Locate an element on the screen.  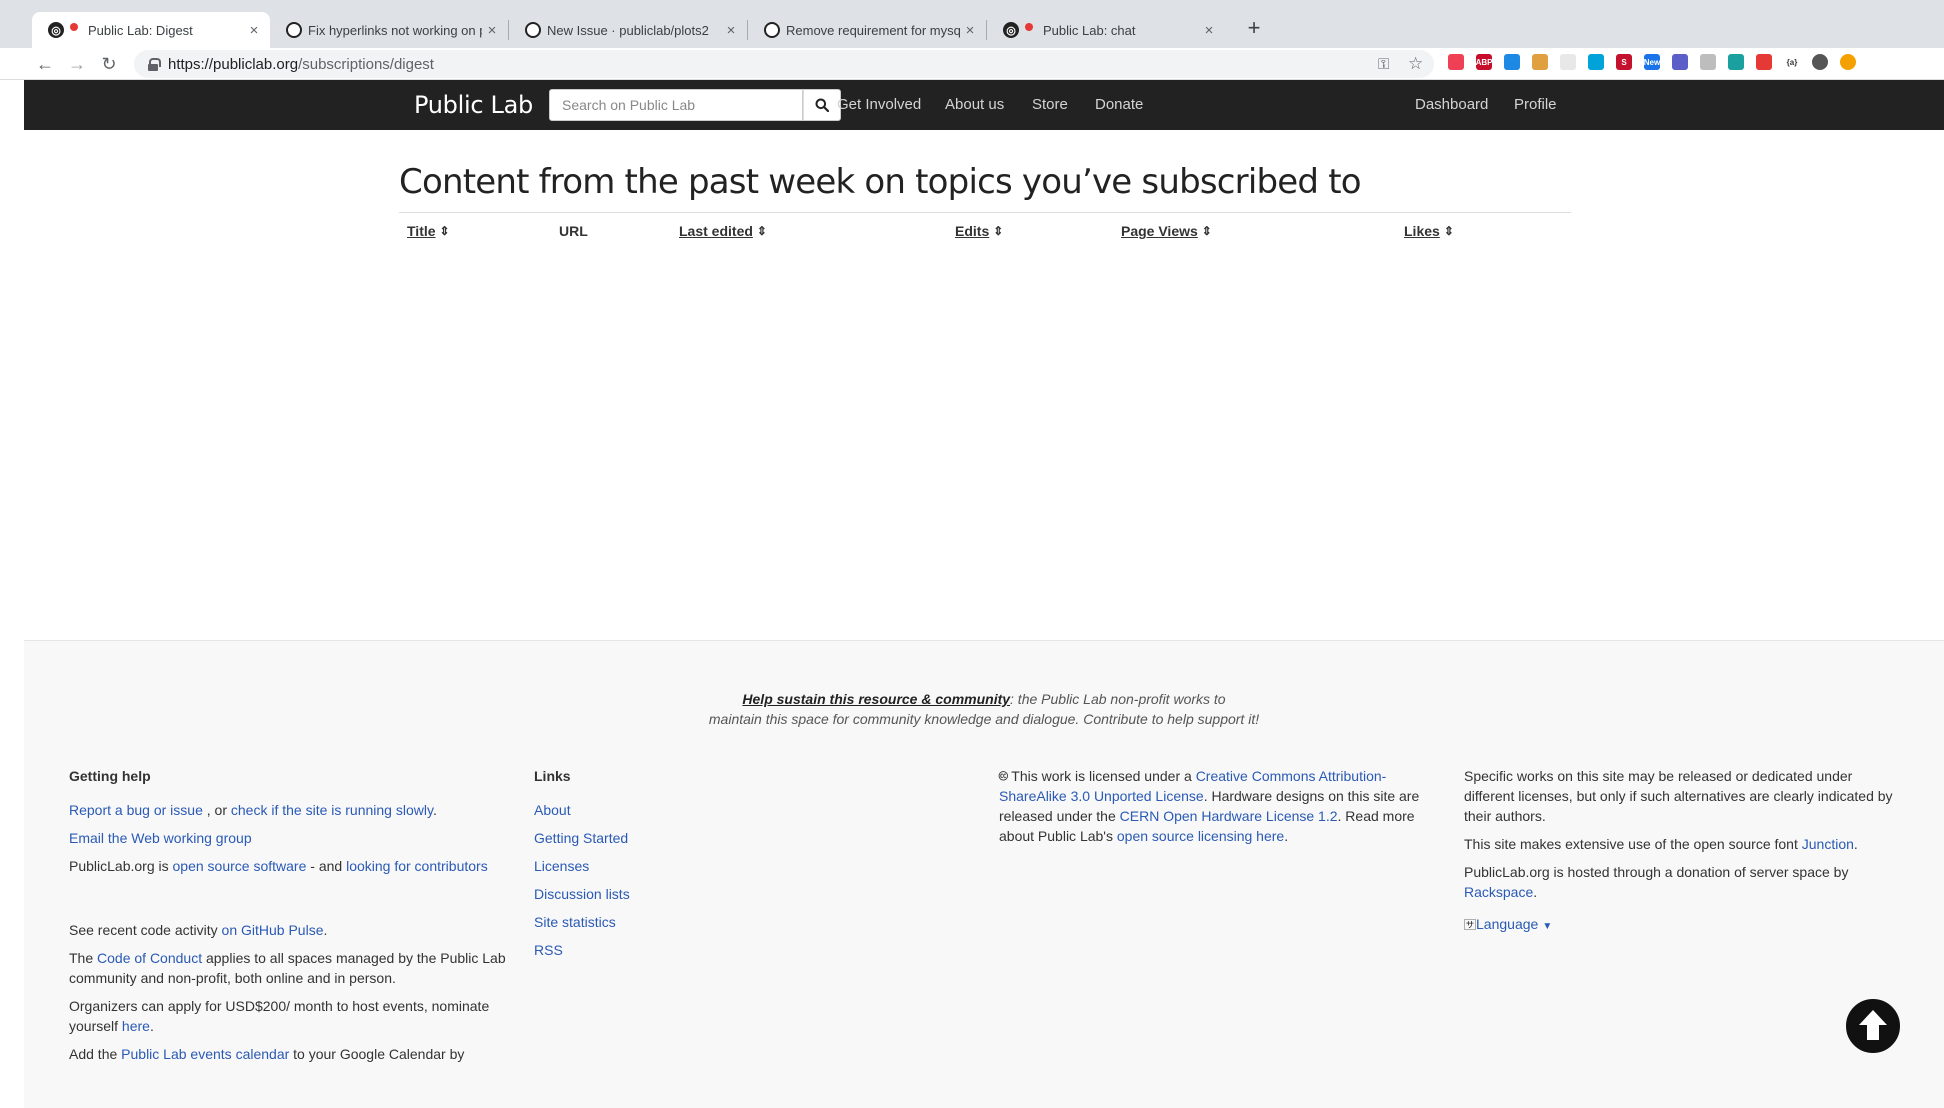
rackspace-link: Rackspace is located at coordinates (1498, 892).